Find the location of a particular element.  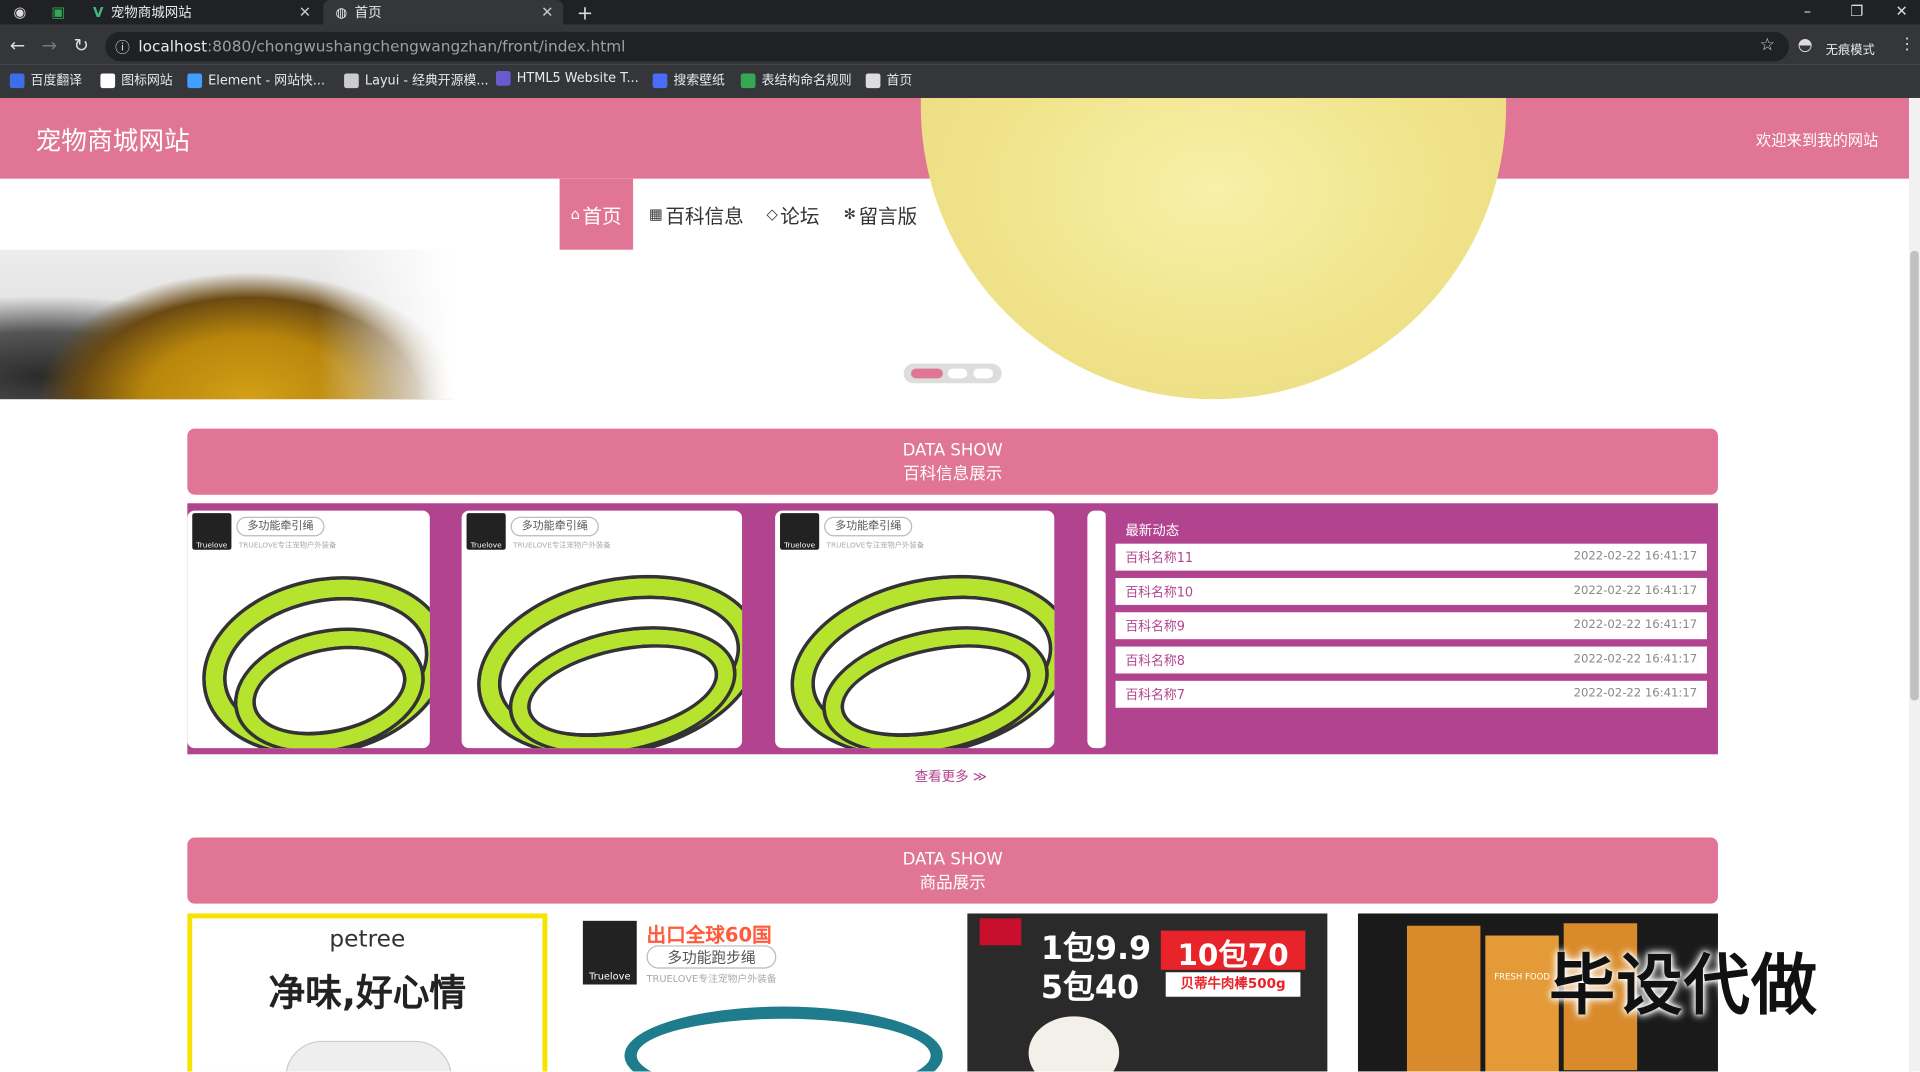

bookmark-label: 首页 is located at coordinates (899, 81).